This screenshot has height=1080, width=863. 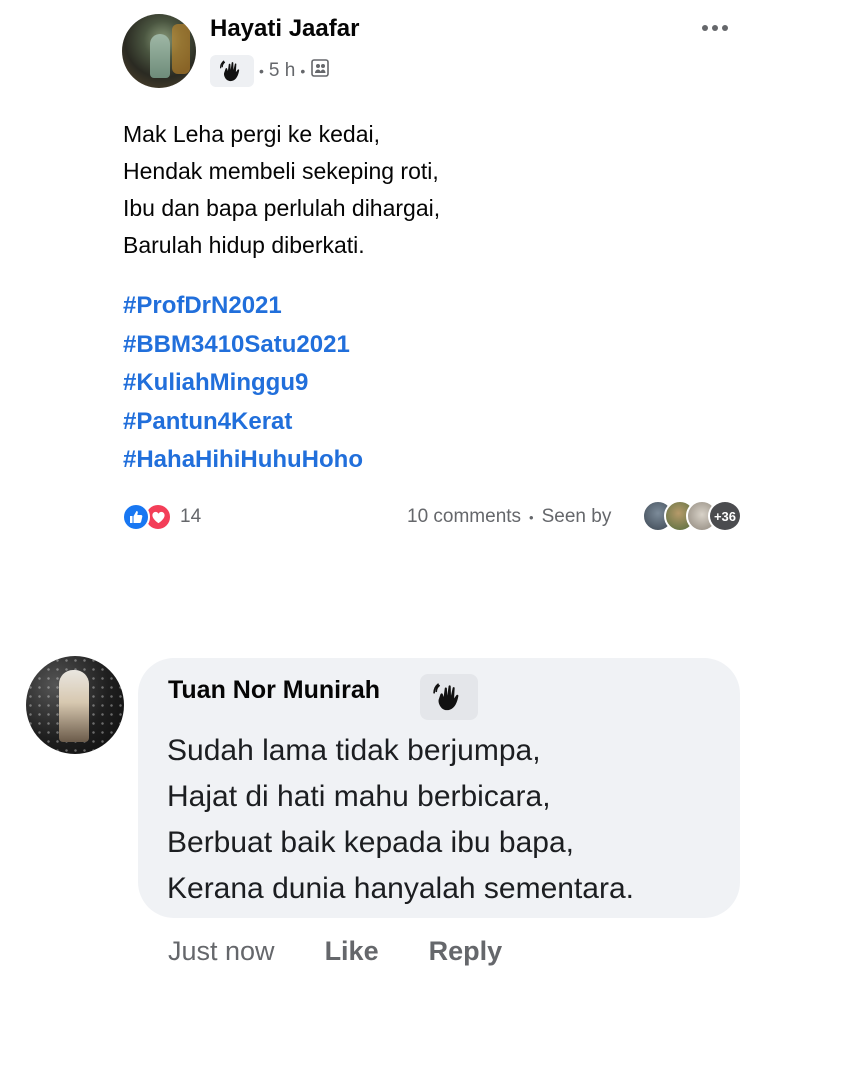 I want to click on hashtag-link: #ProfDrN2021, so click(x=423, y=306).